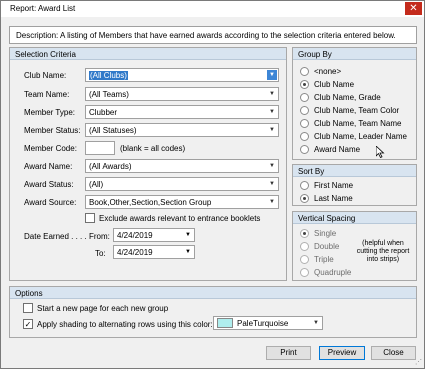  I want to click on options-header: Options, so click(213, 293).